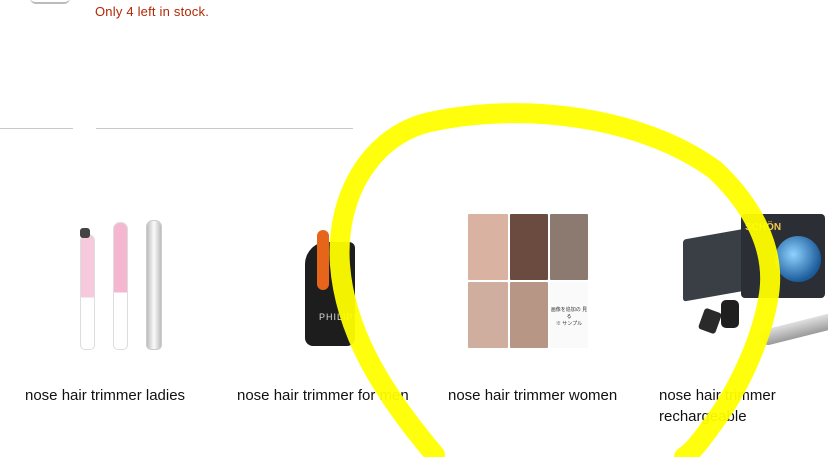 The image size is (828, 457). What do you see at coordinates (125, 395) in the screenshot?
I see `related-search-label: nose hair trimmer ladies` at bounding box center [125, 395].